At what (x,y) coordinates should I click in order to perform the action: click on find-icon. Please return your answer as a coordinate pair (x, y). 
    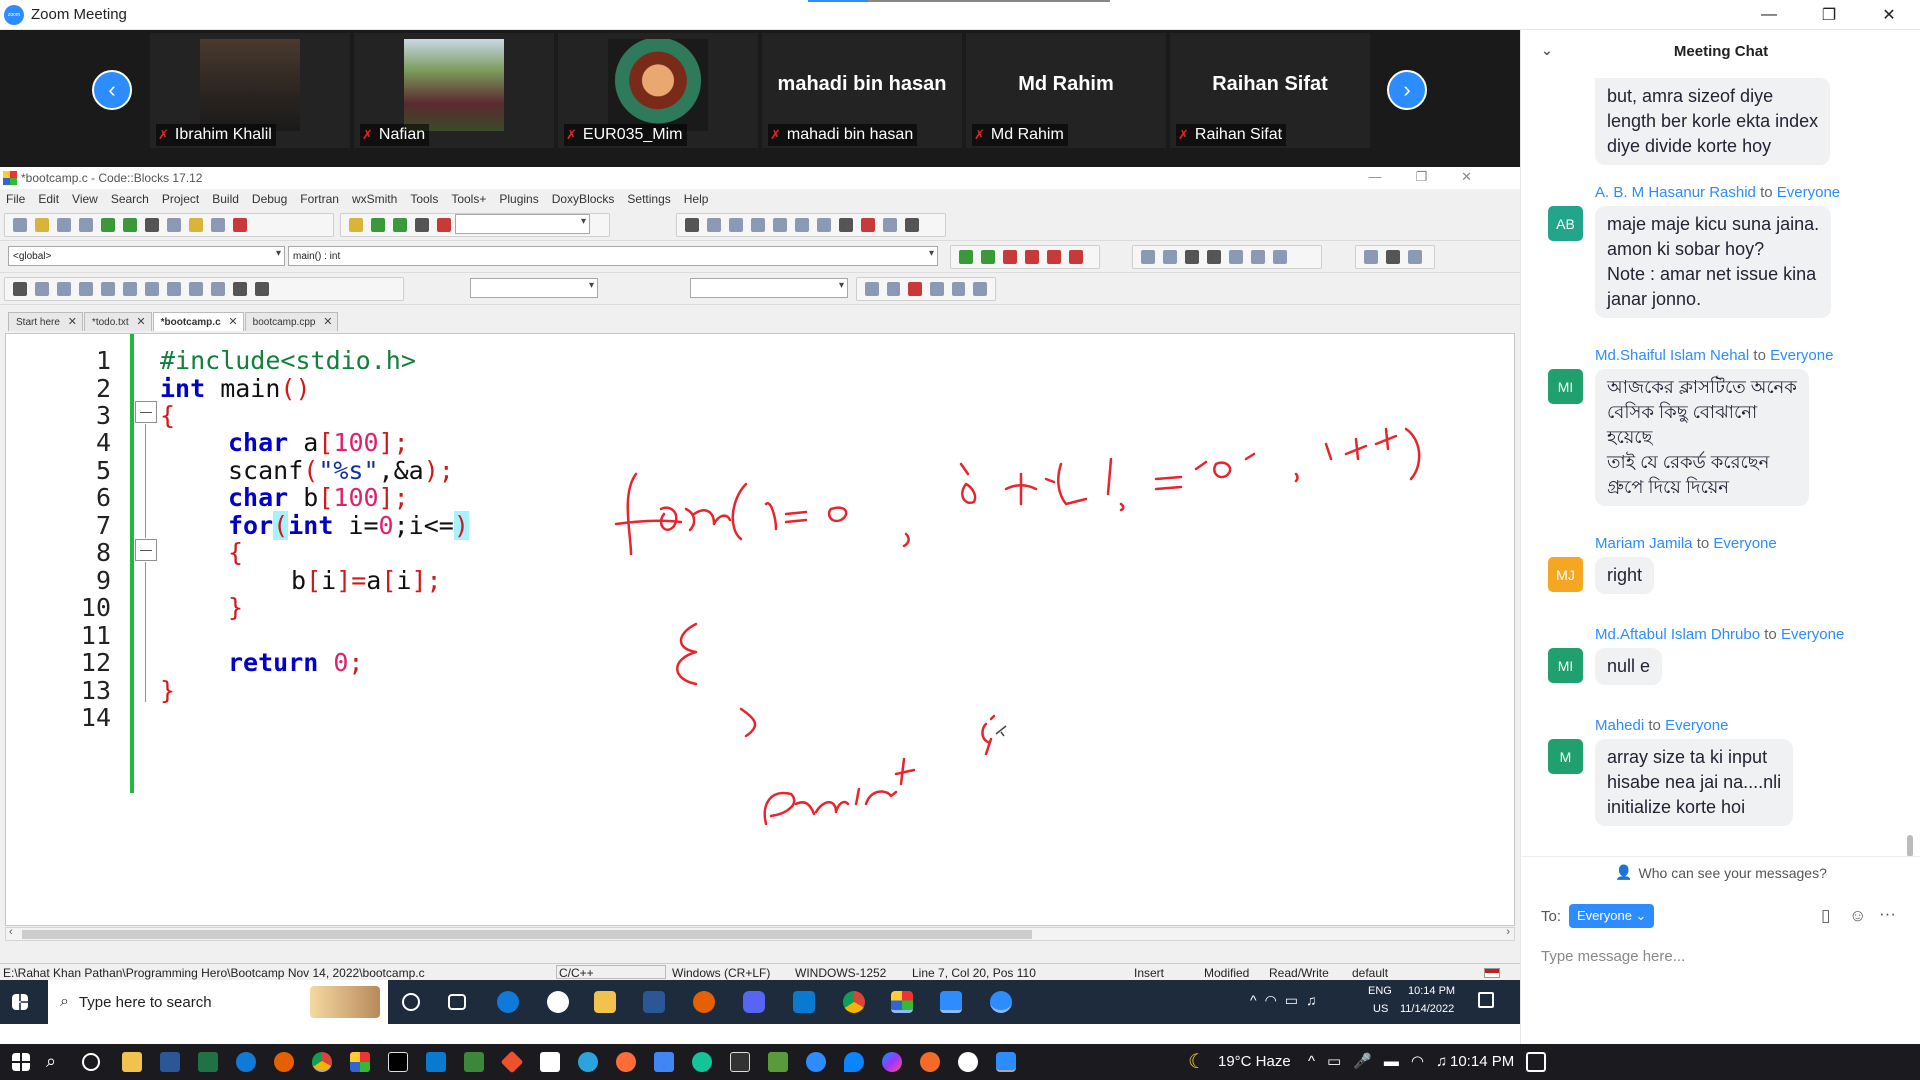
    Looking at the image, I should click on (218, 225).